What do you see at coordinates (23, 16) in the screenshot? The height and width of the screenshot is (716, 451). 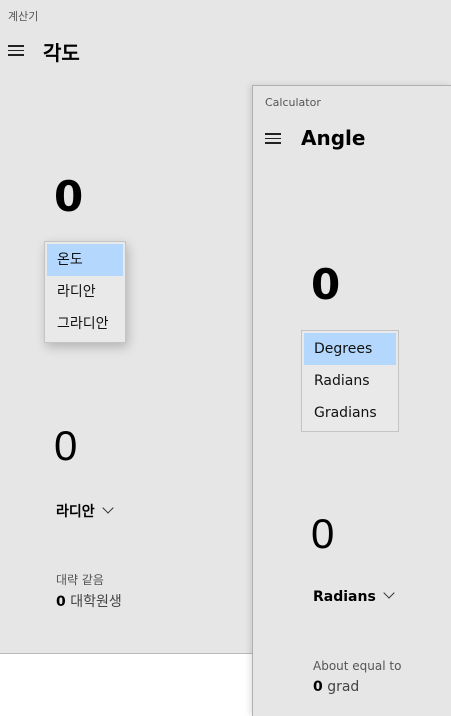 I see `app-title: 계산기` at bounding box center [23, 16].